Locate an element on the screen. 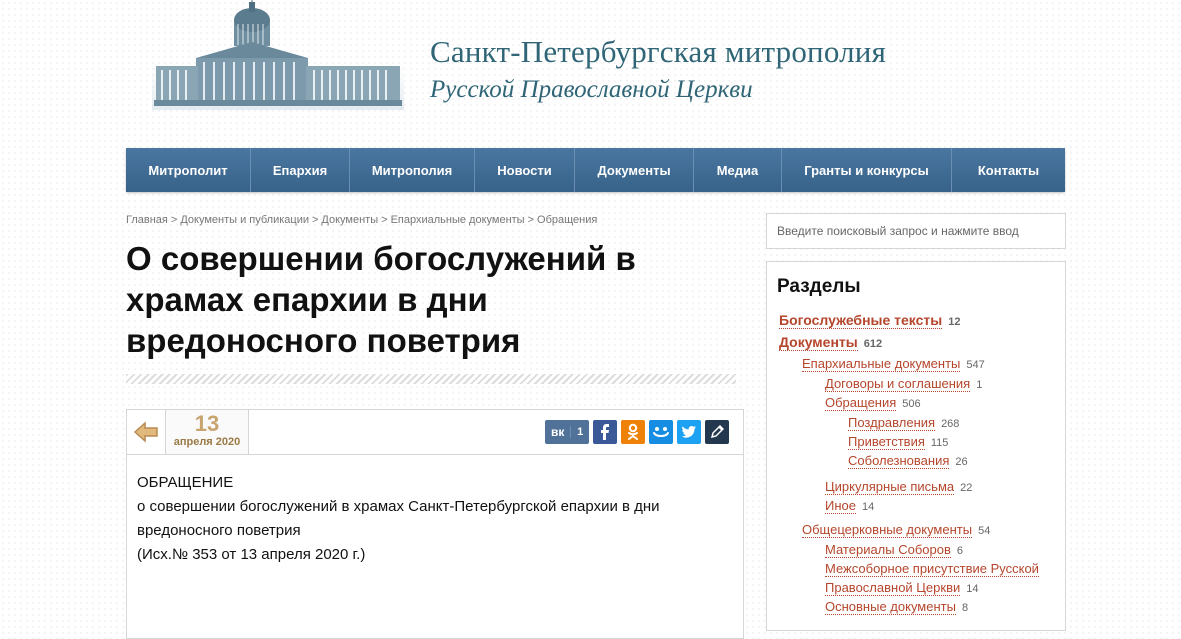 This screenshot has width=1181, height=639. tree-item-label: Договоры и соглашения is located at coordinates (898, 384).